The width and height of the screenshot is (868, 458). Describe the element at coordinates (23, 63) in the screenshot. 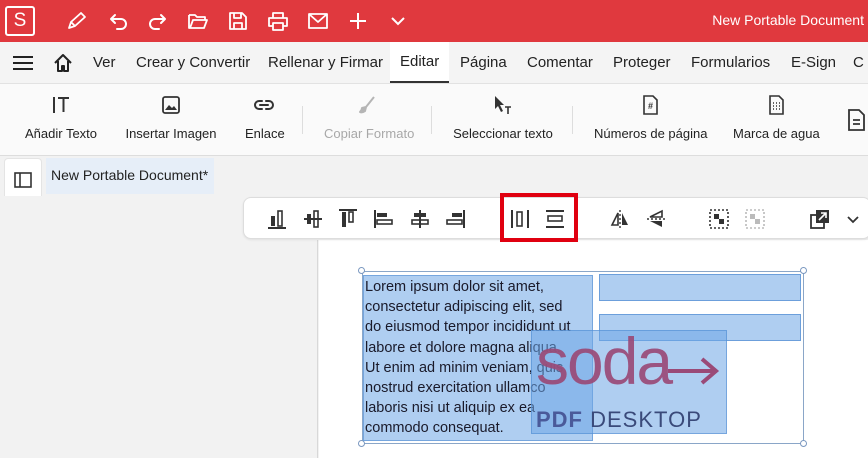

I see `hamburger-menu-icon` at that location.